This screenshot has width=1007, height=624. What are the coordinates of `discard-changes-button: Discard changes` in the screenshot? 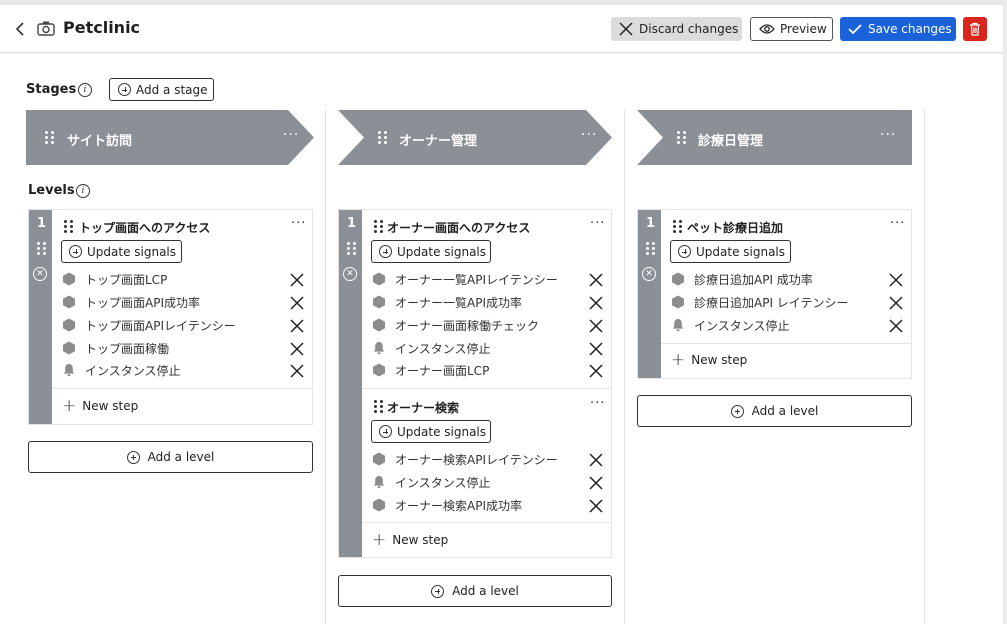 It's located at (676, 29).